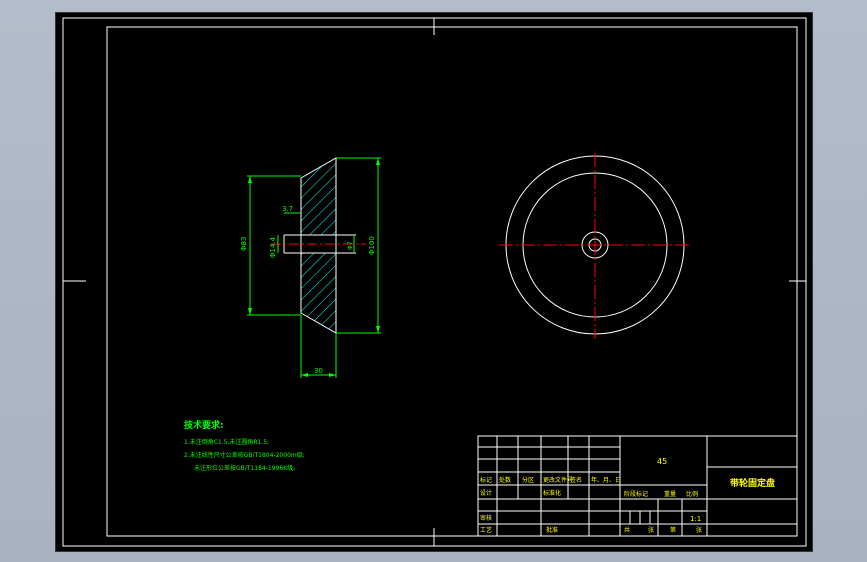 This screenshot has height=562, width=867. I want to click on tb-label-sheets: 张, so click(651, 530).